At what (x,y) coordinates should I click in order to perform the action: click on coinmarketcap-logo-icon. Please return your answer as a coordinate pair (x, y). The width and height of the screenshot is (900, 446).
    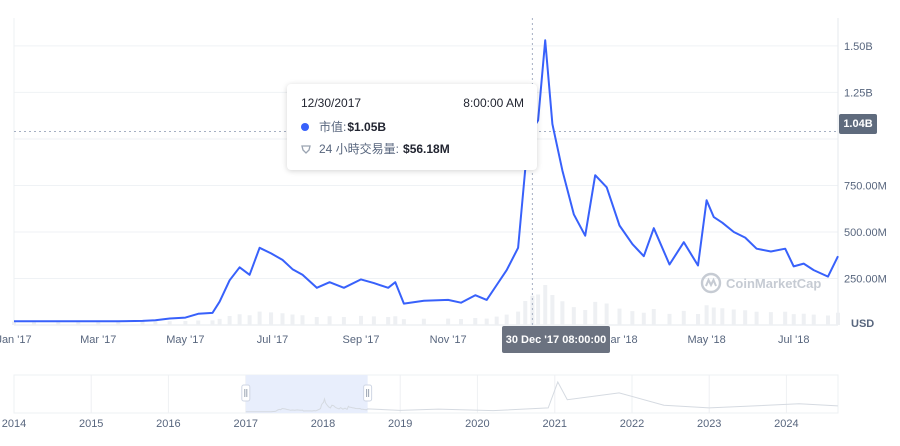
    Looking at the image, I should click on (711, 283).